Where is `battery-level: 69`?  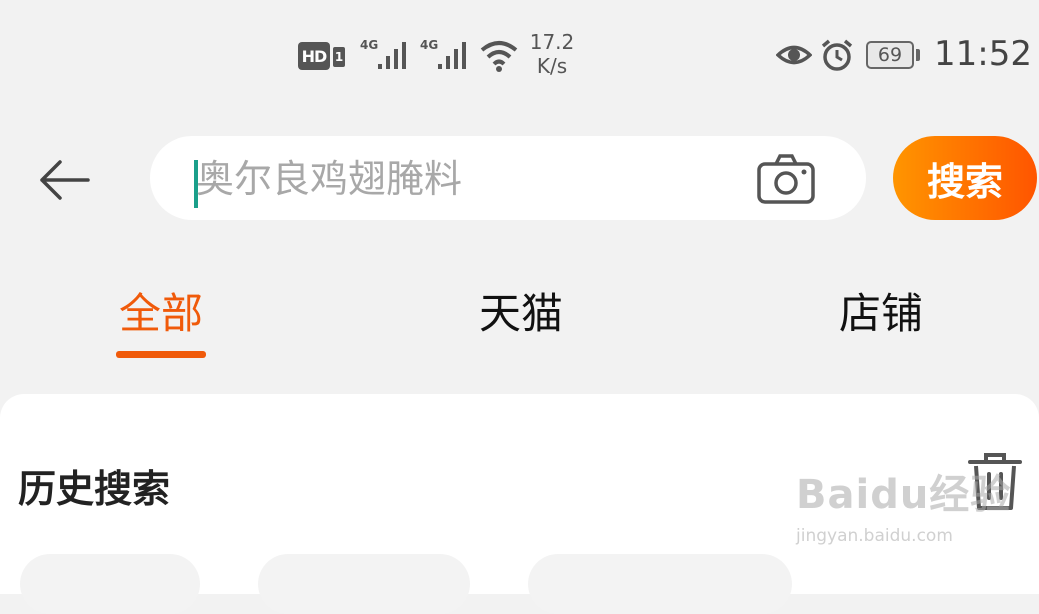 battery-level: 69 is located at coordinates (890, 55).